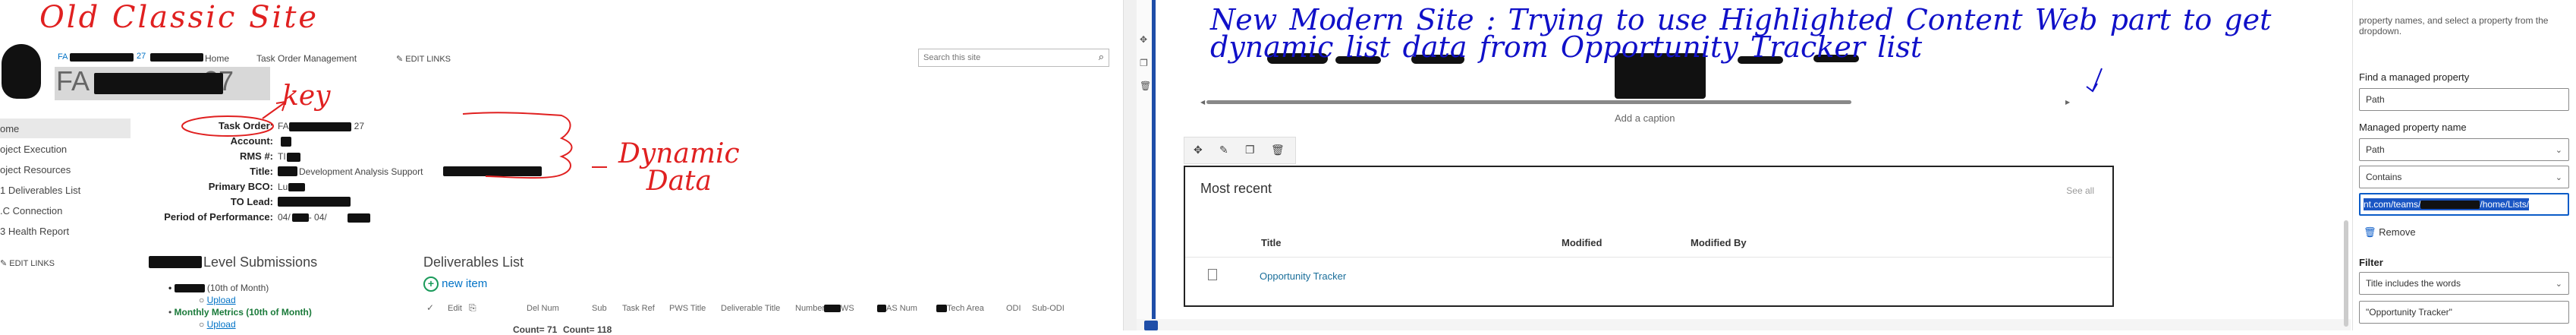  What do you see at coordinates (473, 307) in the screenshot?
I see `attachment-icon: ⎘` at bounding box center [473, 307].